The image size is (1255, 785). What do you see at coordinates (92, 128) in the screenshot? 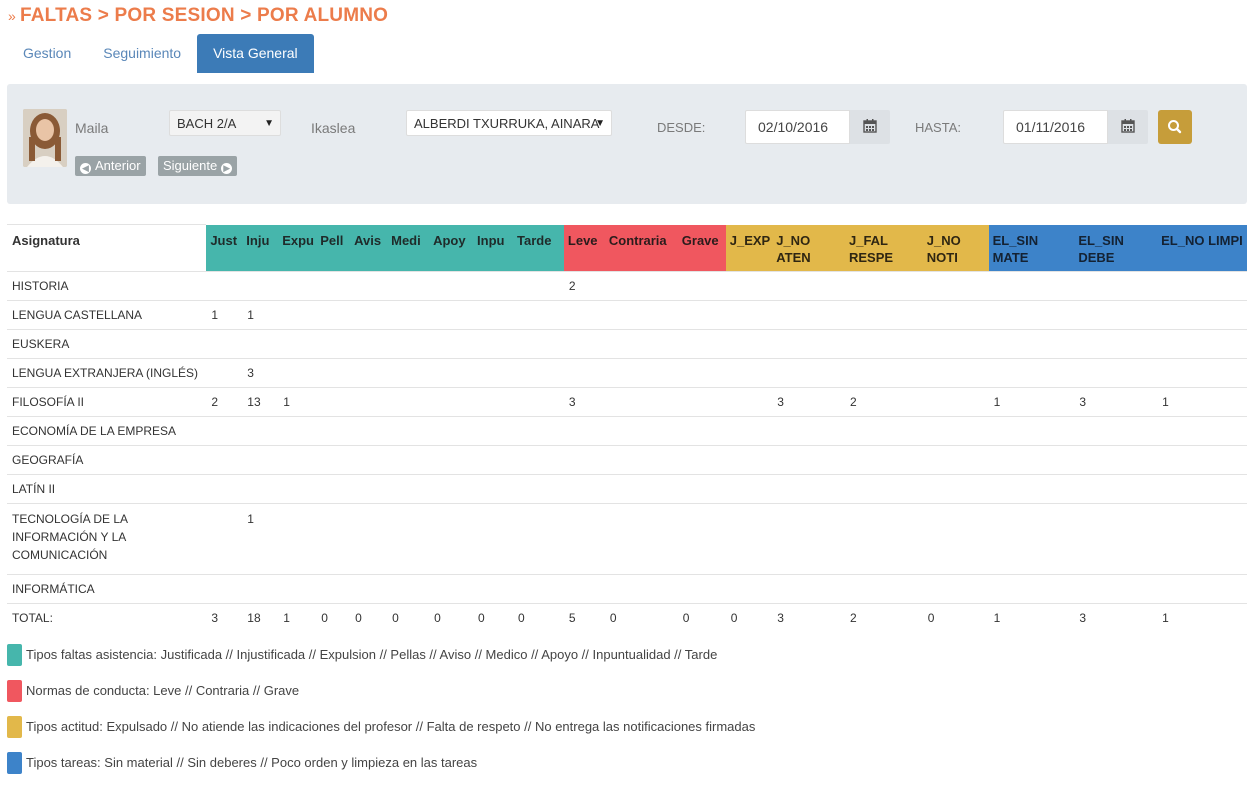
I see `user-name: Maila` at bounding box center [92, 128].